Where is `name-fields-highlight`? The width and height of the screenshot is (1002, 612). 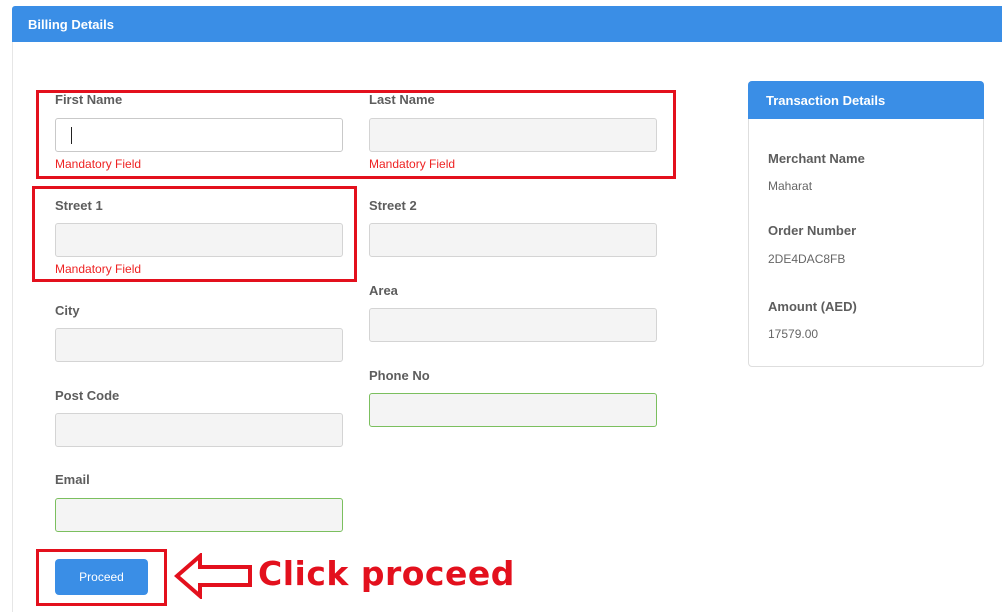
name-fields-highlight is located at coordinates (356, 134).